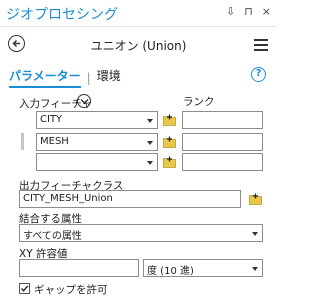 The width and height of the screenshot is (320, 305). I want to click on pane-title: ジオプロセシング, so click(62, 15).